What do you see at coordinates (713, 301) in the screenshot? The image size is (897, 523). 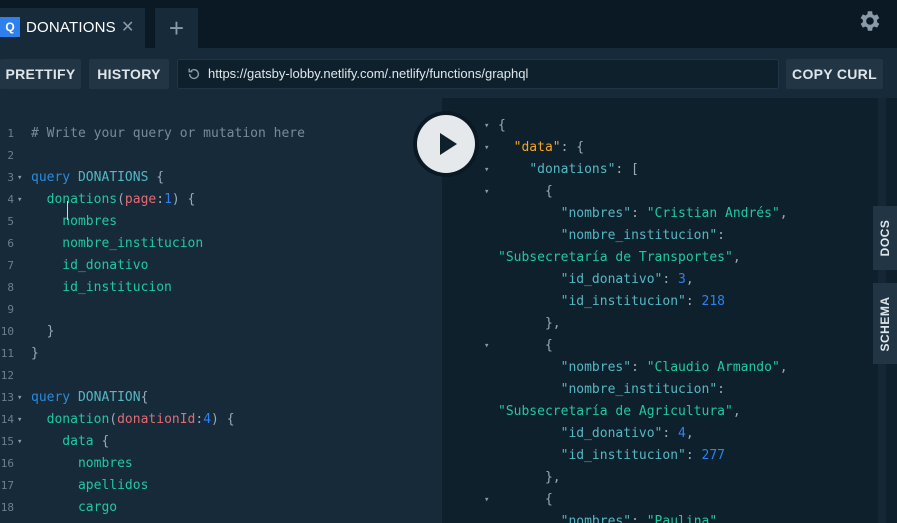 I see `result-token: 218` at bounding box center [713, 301].